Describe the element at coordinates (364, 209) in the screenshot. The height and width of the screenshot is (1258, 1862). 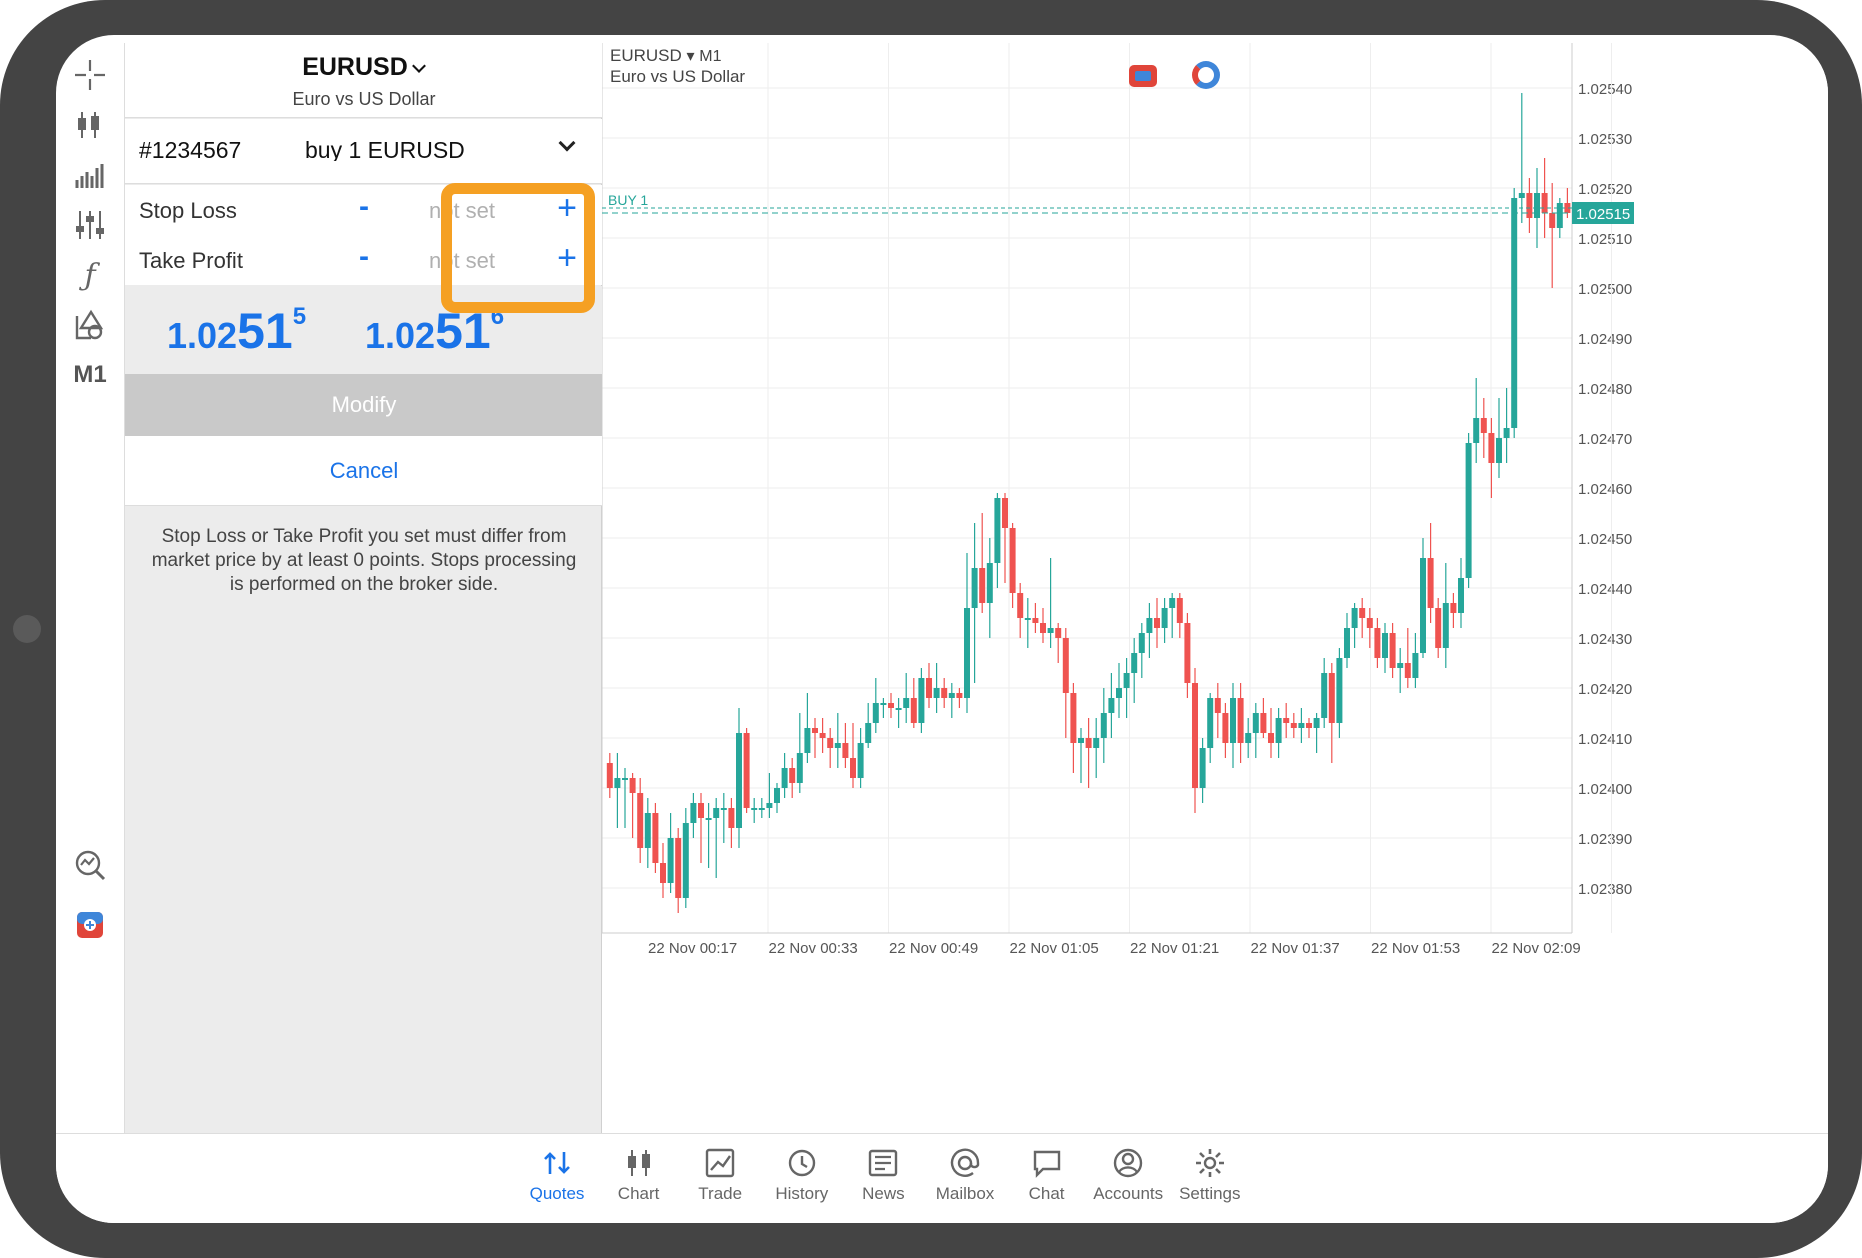
I see `stop-loss-decrease-button: -` at that location.